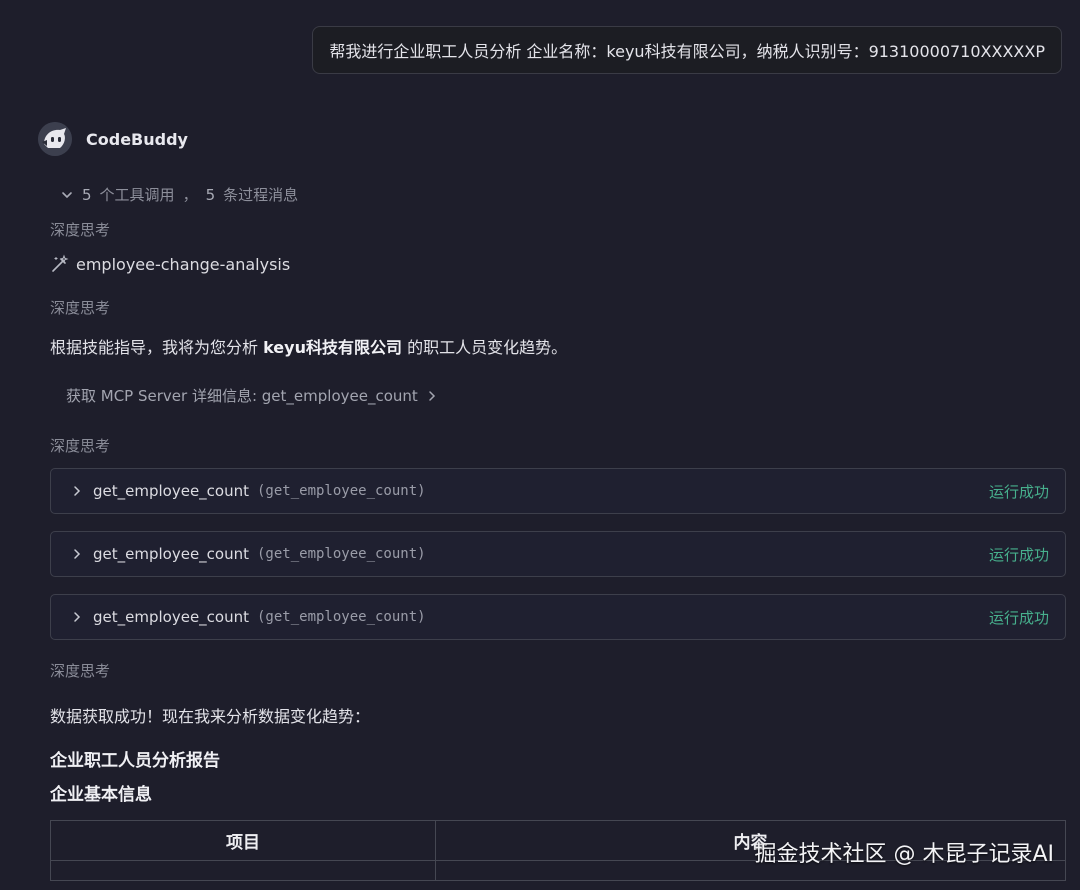 The image size is (1080, 890). What do you see at coordinates (332, 347) in the screenshot?
I see `company-name: keyu科技有限公司` at bounding box center [332, 347].